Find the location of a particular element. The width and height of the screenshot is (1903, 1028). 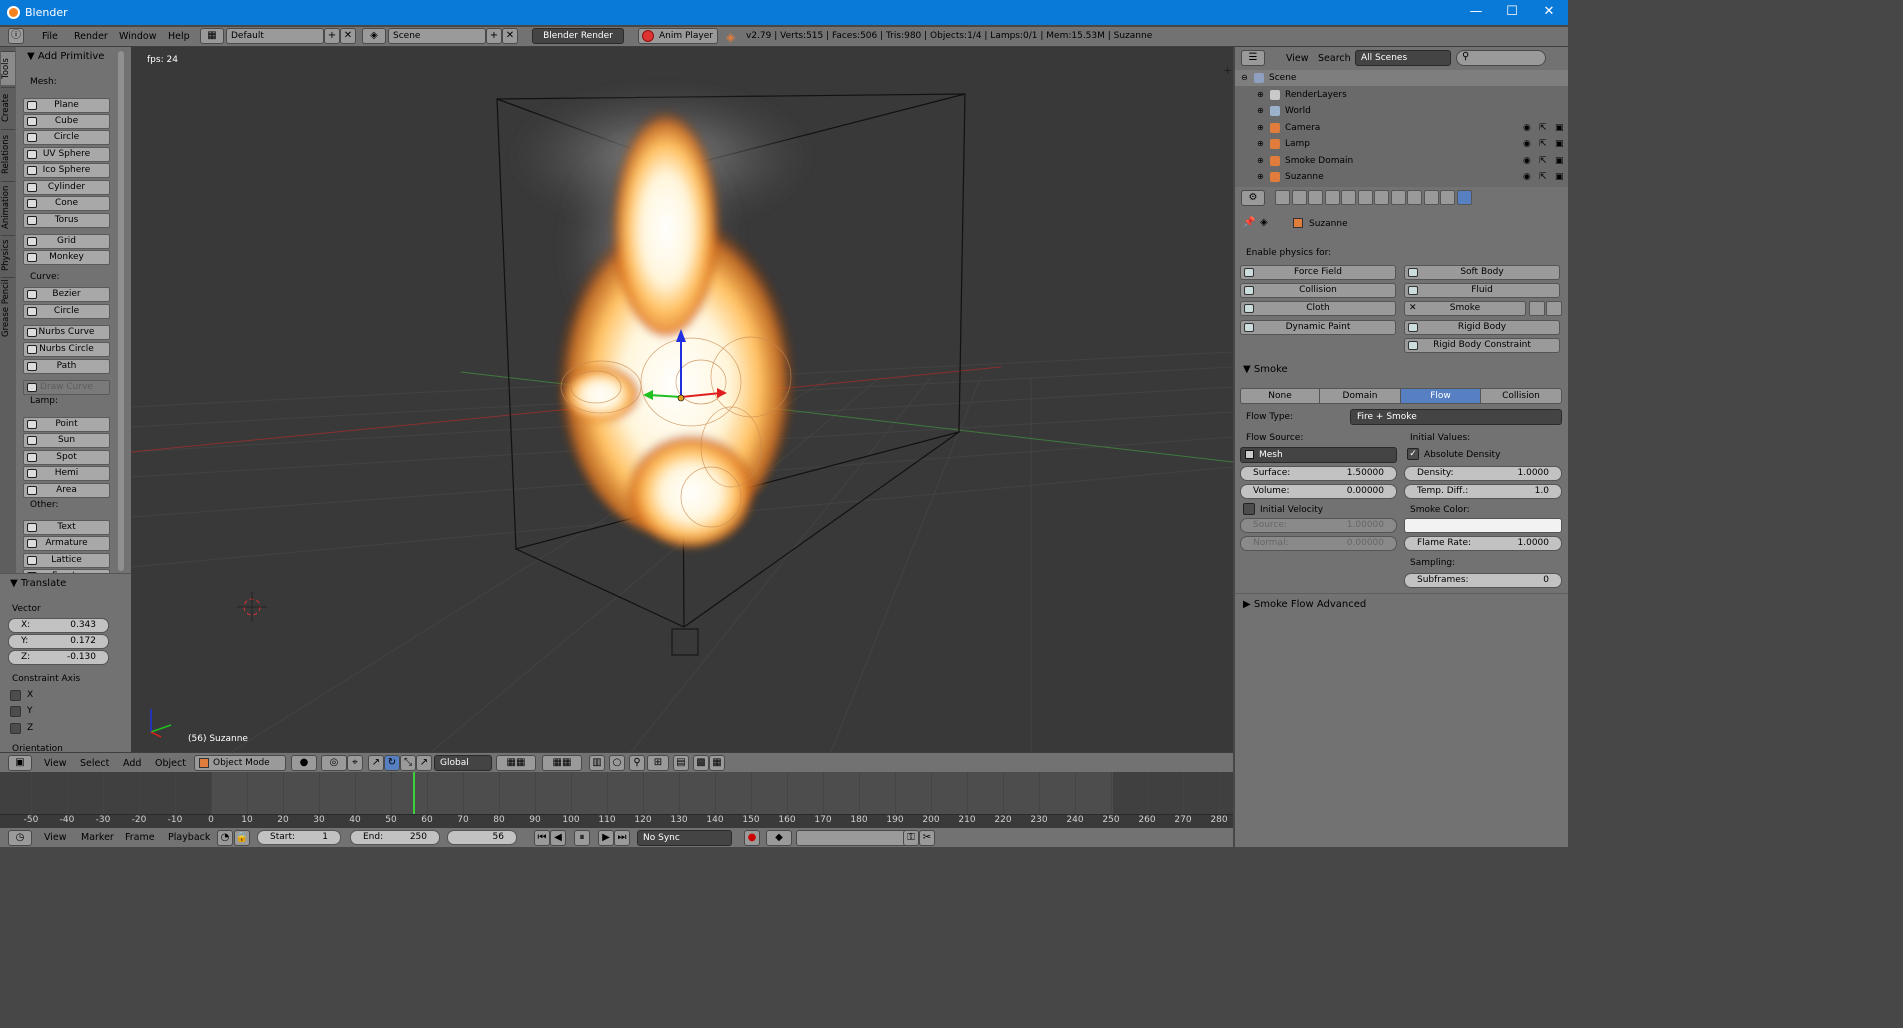

pivot-point-icon: ◎ is located at coordinates (334, 763).